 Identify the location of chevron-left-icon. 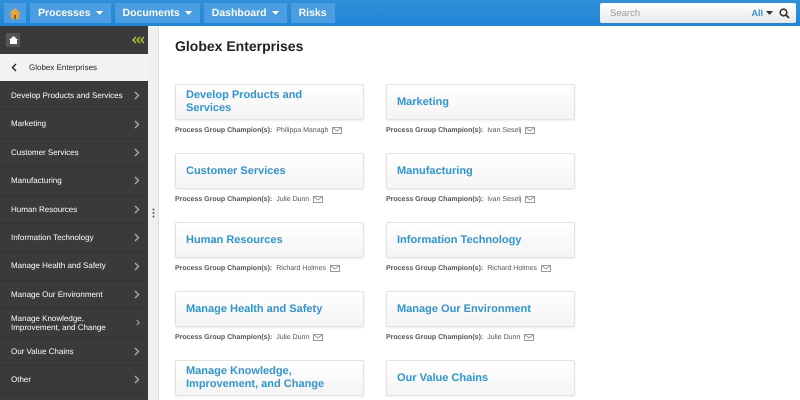
(14, 67).